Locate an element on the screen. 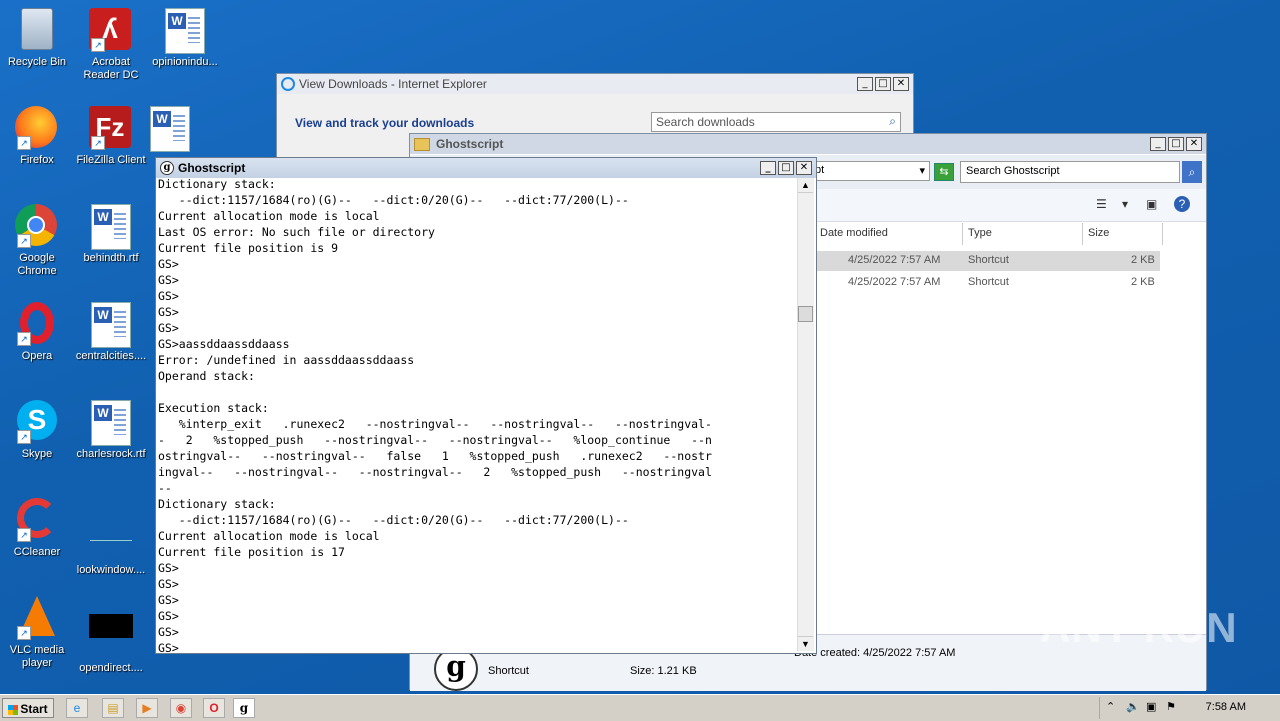  recycle-bin-icon is located at coordinates (37, 30).